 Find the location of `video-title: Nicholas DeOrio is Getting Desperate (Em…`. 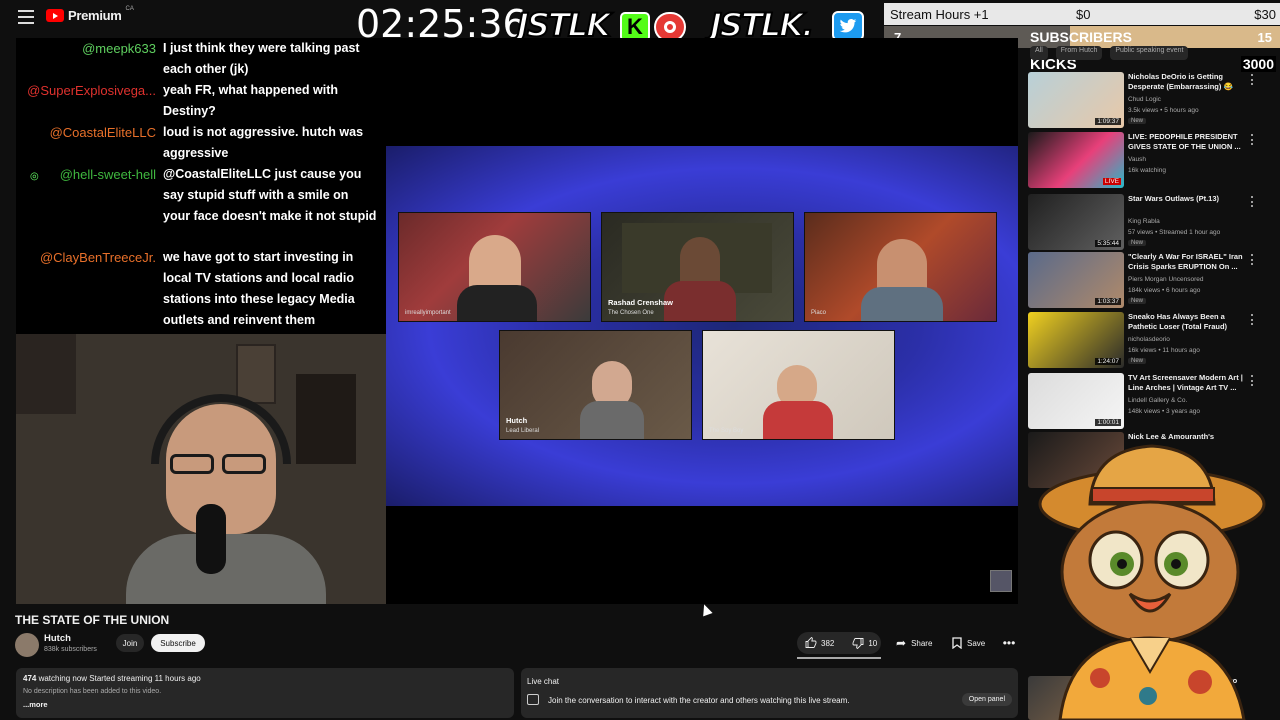

video-title: Nicholas DeOrio is Getting Desperate (Em… is located at coordinates (1190, 82).